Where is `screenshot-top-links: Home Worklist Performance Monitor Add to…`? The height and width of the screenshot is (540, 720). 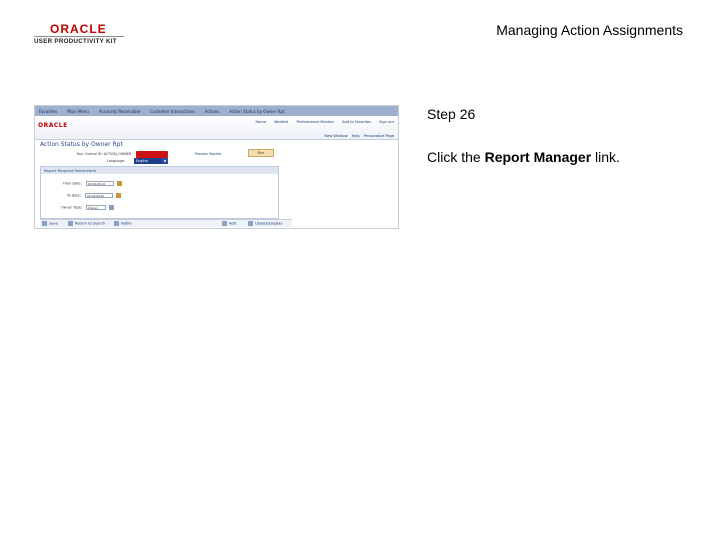
screenshot-top-links: Home Worklist Performance Monitor Add to… is located at coordinates (324, 122).